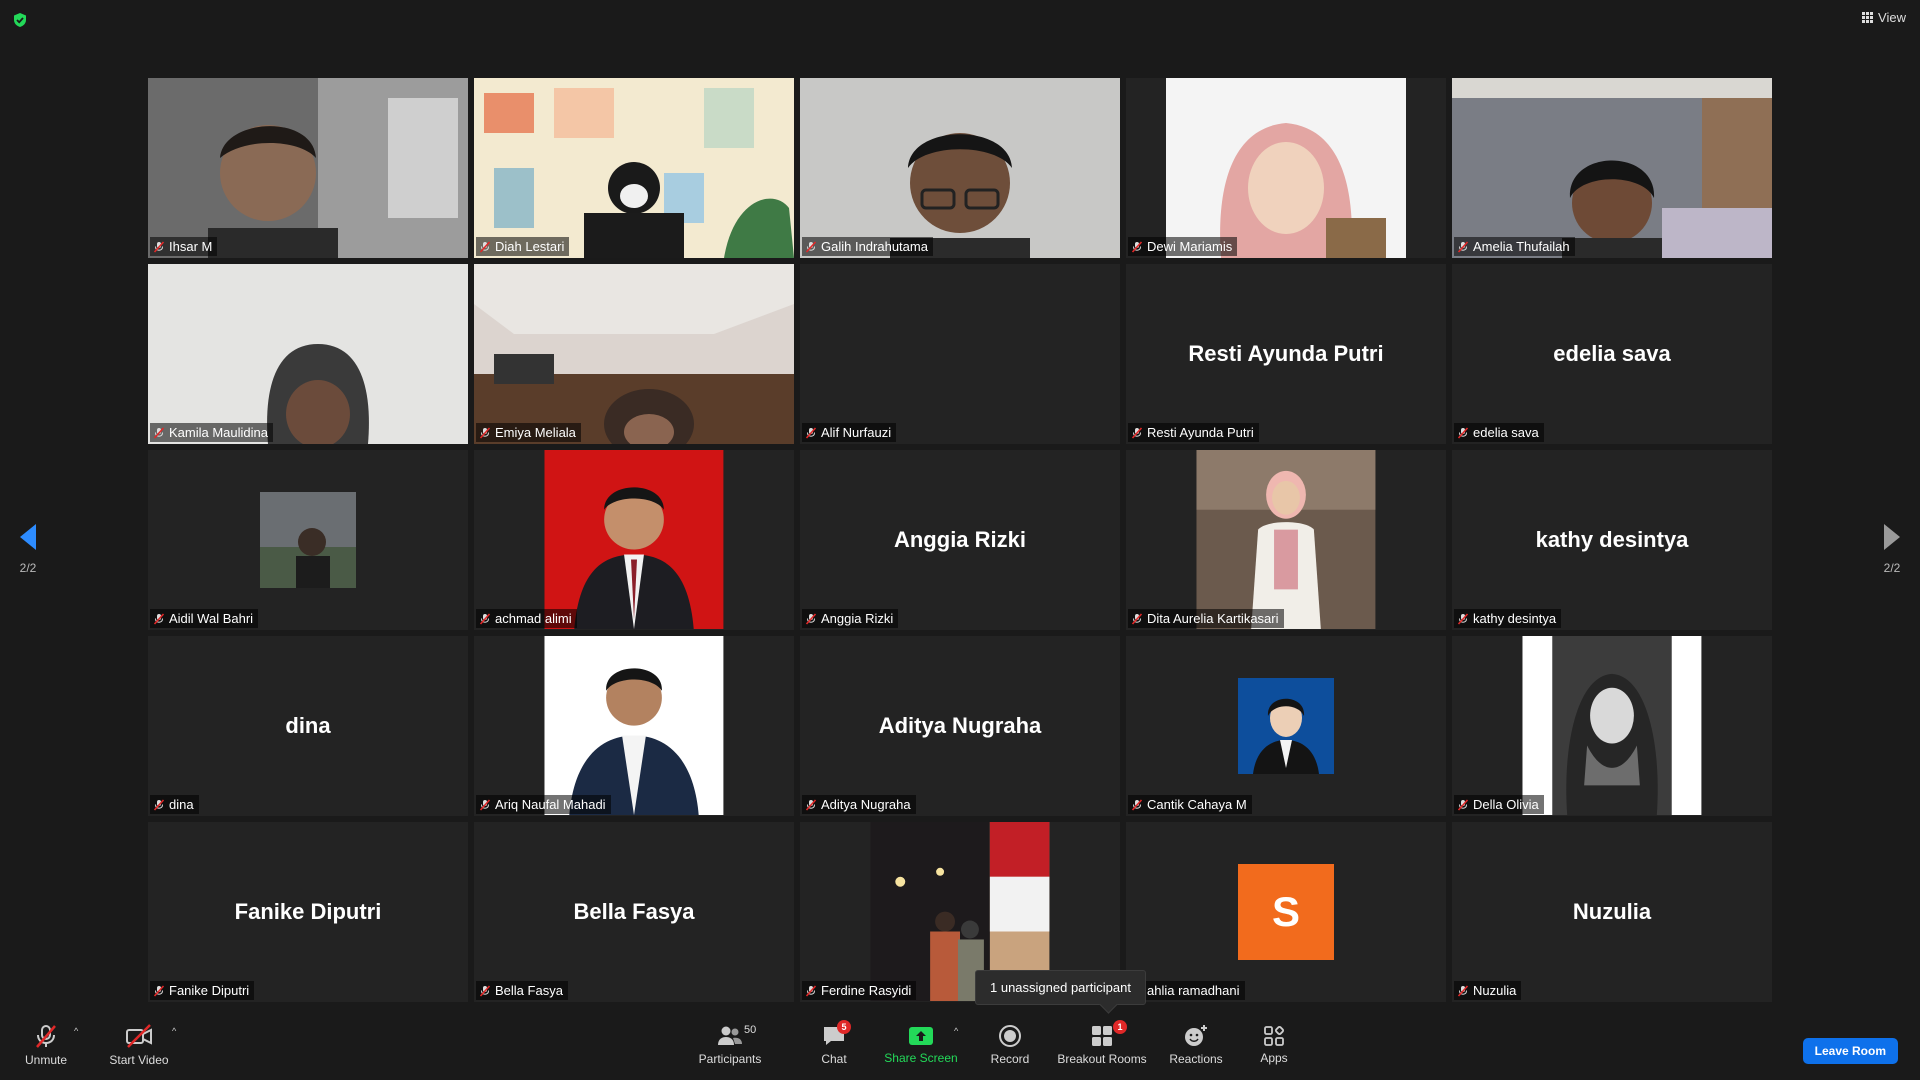 The width and height of the screenshot is (1920, 1080). I want to click on participant-name: Della Olivia, so click(1506, 804).